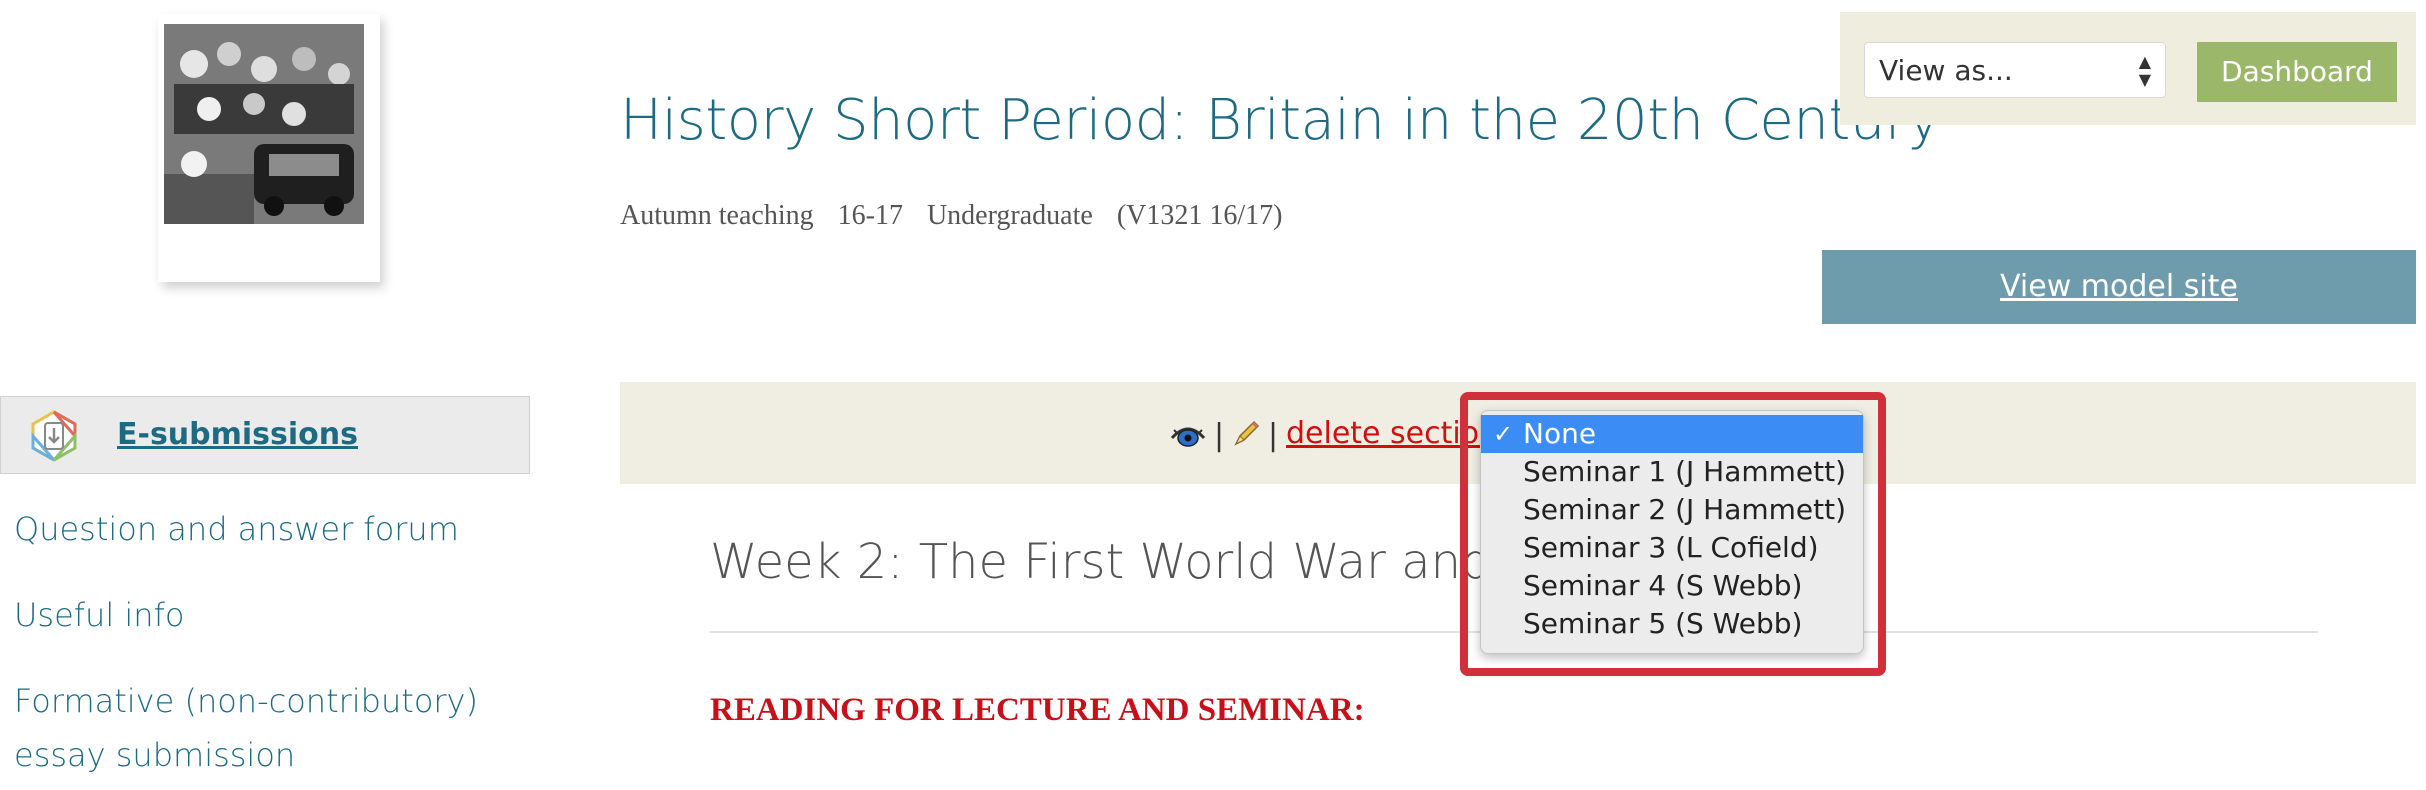  I want to click on formative-essay-link: Formative (non-contributory), so click(246, 701).